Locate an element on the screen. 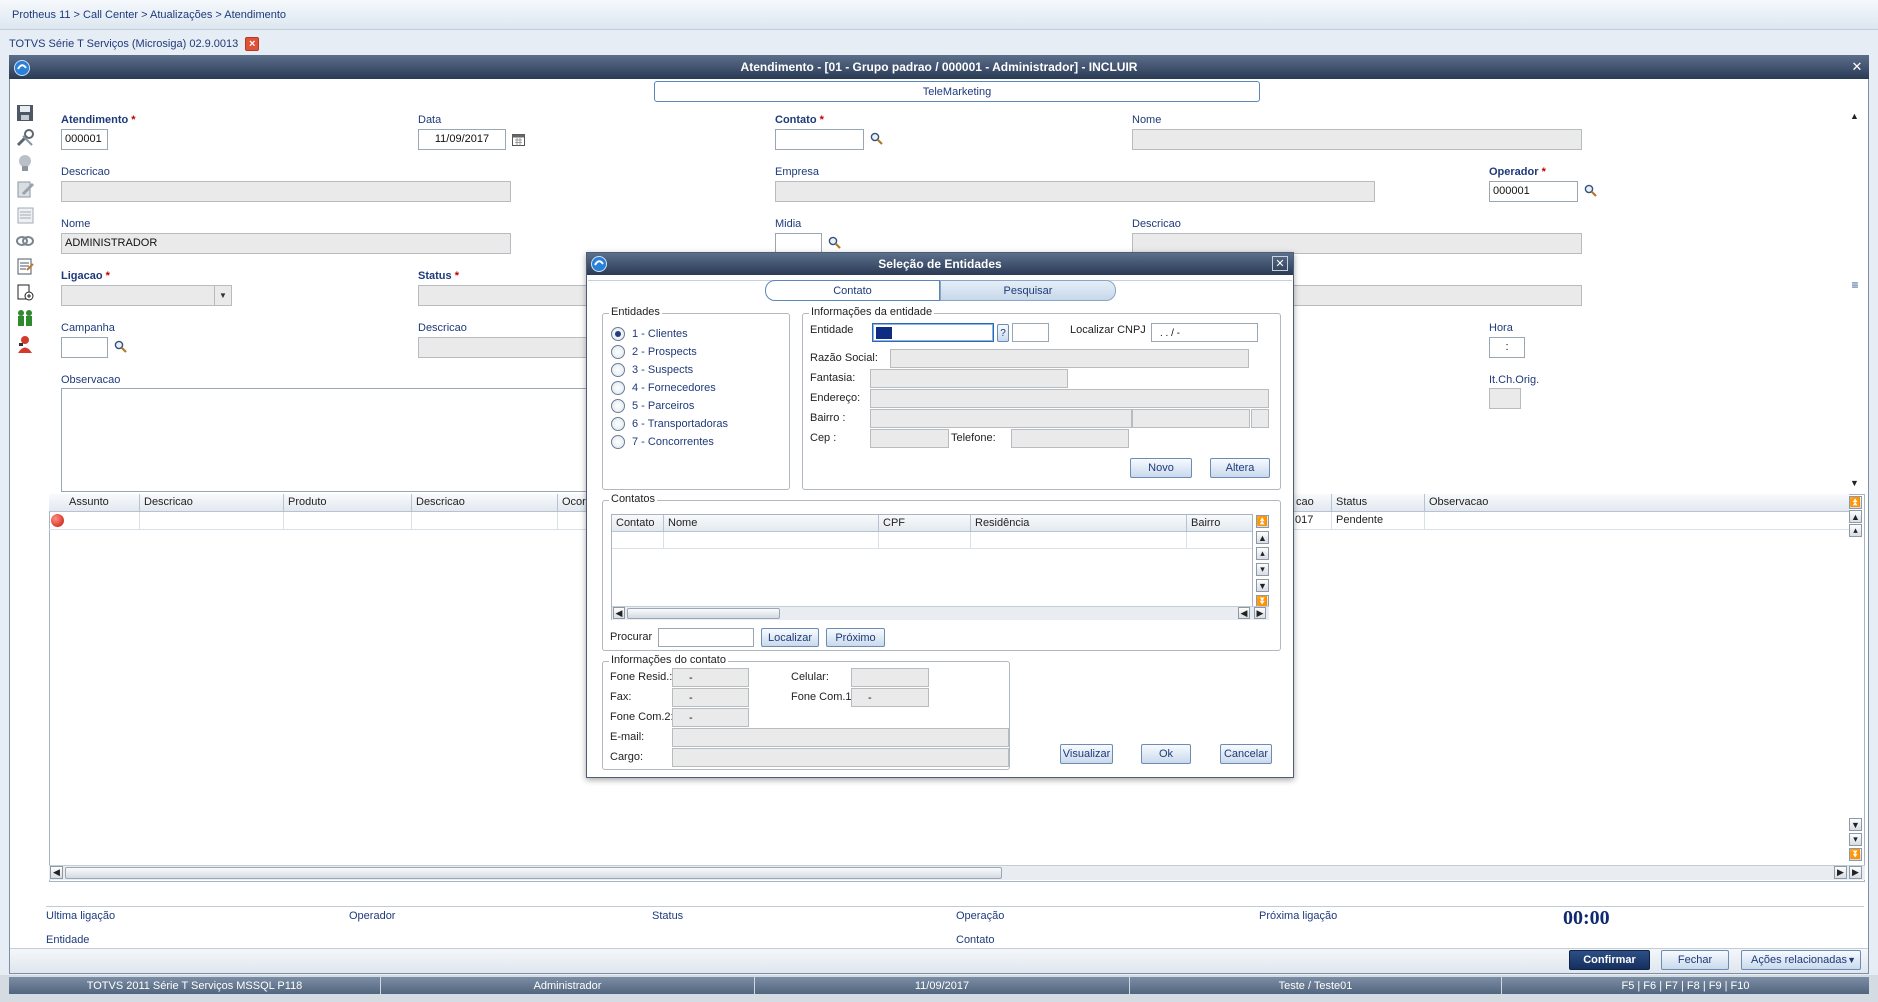 The height and width of the screenshot is (1002, 1878). grid-scroll-right-arrow: ▶ is located at coordinates (1840, 872).